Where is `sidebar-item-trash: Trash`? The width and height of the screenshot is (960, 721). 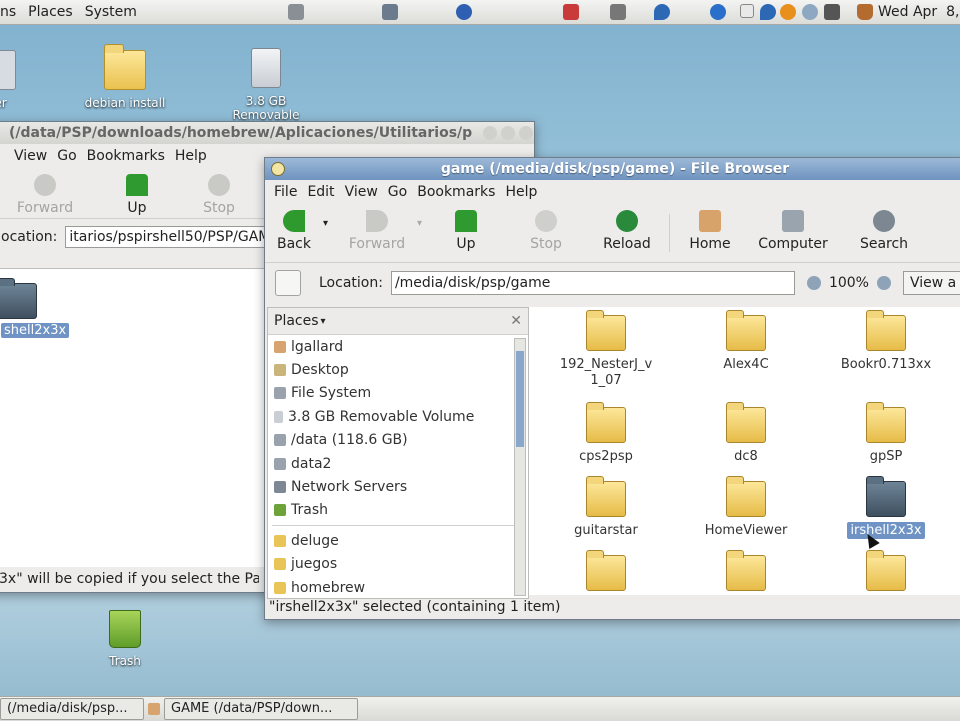 sidebar-item-trash: Trash is located at coordinates (398, 510).